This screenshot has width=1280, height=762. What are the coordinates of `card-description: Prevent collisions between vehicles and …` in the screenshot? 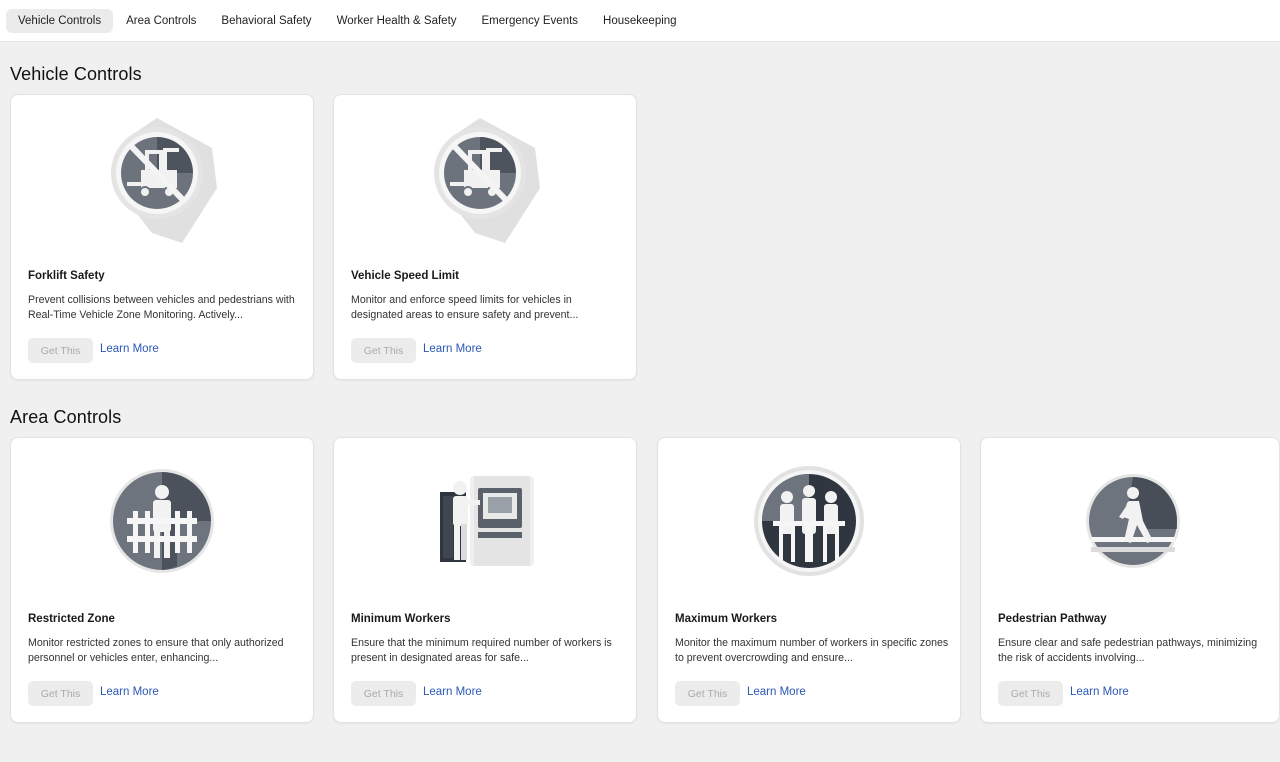 It's located at (161, 307).